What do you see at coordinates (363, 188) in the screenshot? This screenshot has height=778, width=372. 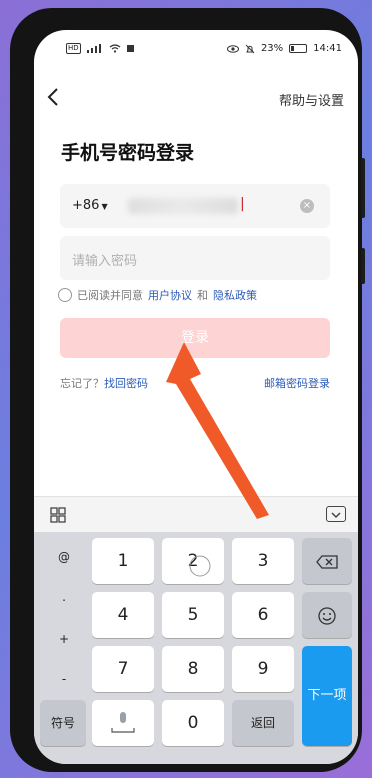 I see `volume-button` at bounding box center [363, 188].